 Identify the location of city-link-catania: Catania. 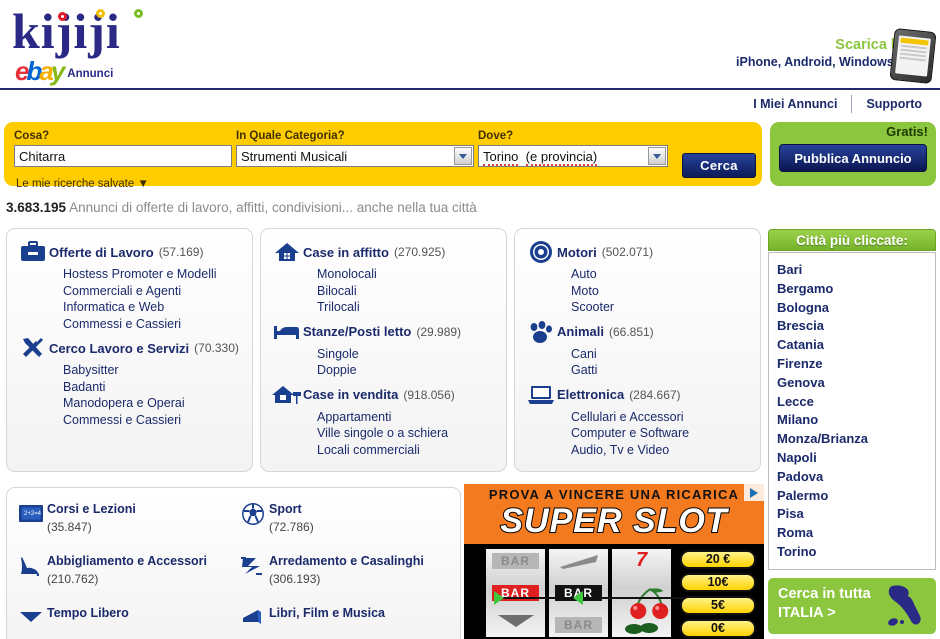
(856, 345).